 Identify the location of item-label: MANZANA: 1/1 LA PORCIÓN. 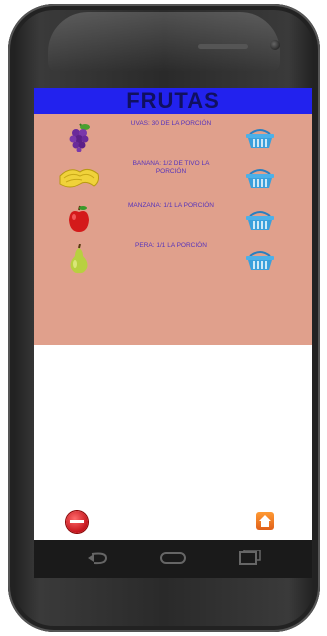
(171, 205).